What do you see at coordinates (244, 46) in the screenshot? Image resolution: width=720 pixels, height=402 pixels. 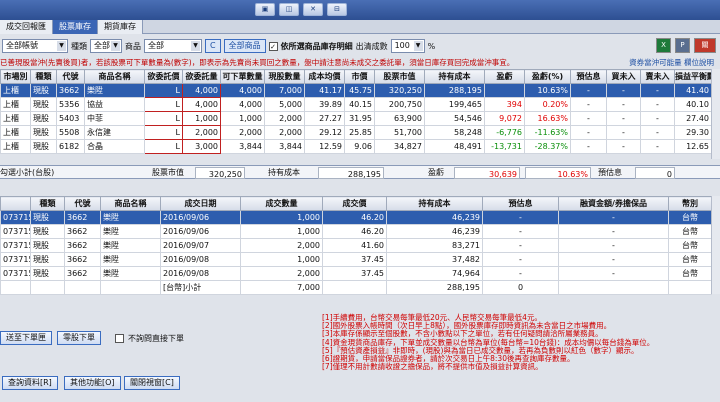 I see `all-products-button: 全部商品` at bounding box center [244, 46].